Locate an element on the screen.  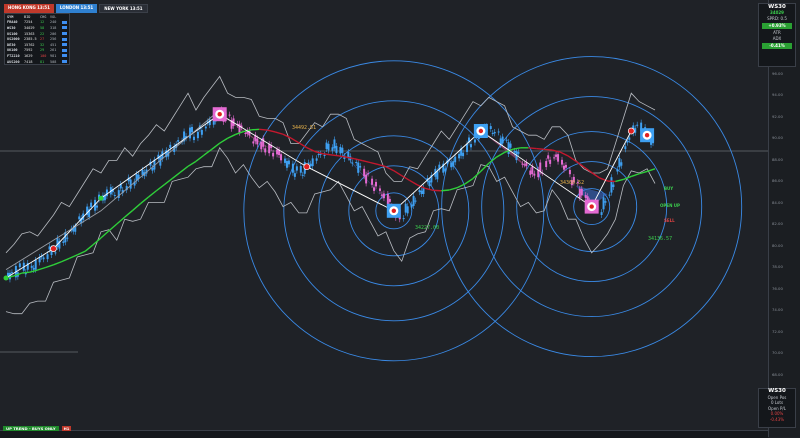
timeframe-label: H1 is located at coordinates (67, 428).